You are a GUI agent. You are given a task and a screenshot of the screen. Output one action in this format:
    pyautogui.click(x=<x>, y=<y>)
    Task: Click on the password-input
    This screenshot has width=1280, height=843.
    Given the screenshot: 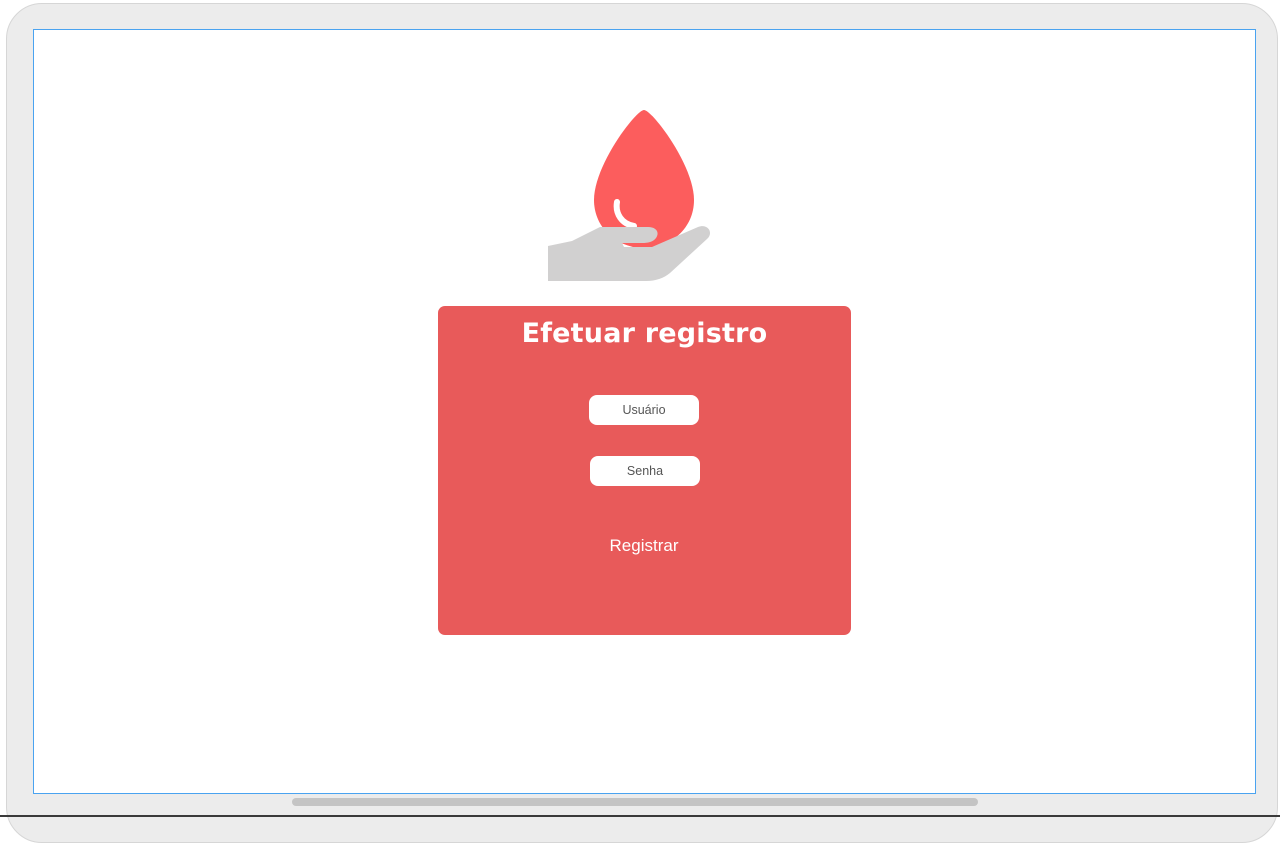 What is the action you would take?
    pyautogui.click(x=645, y=471)
    